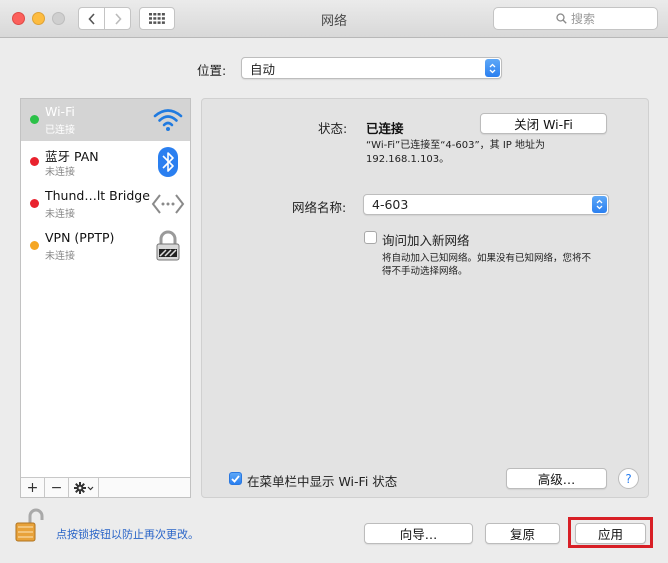  I want to click on service-name: VPN (PPTP), so click(80, 237).